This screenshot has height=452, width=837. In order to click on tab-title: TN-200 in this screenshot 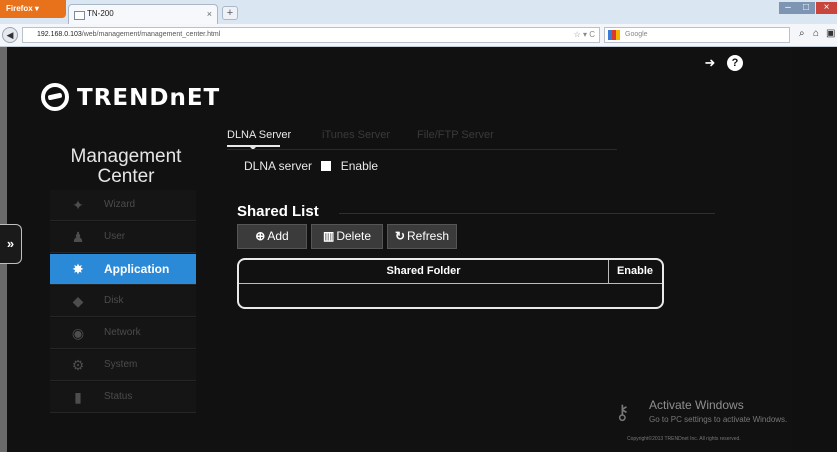, I will do `click(100, 13)`.